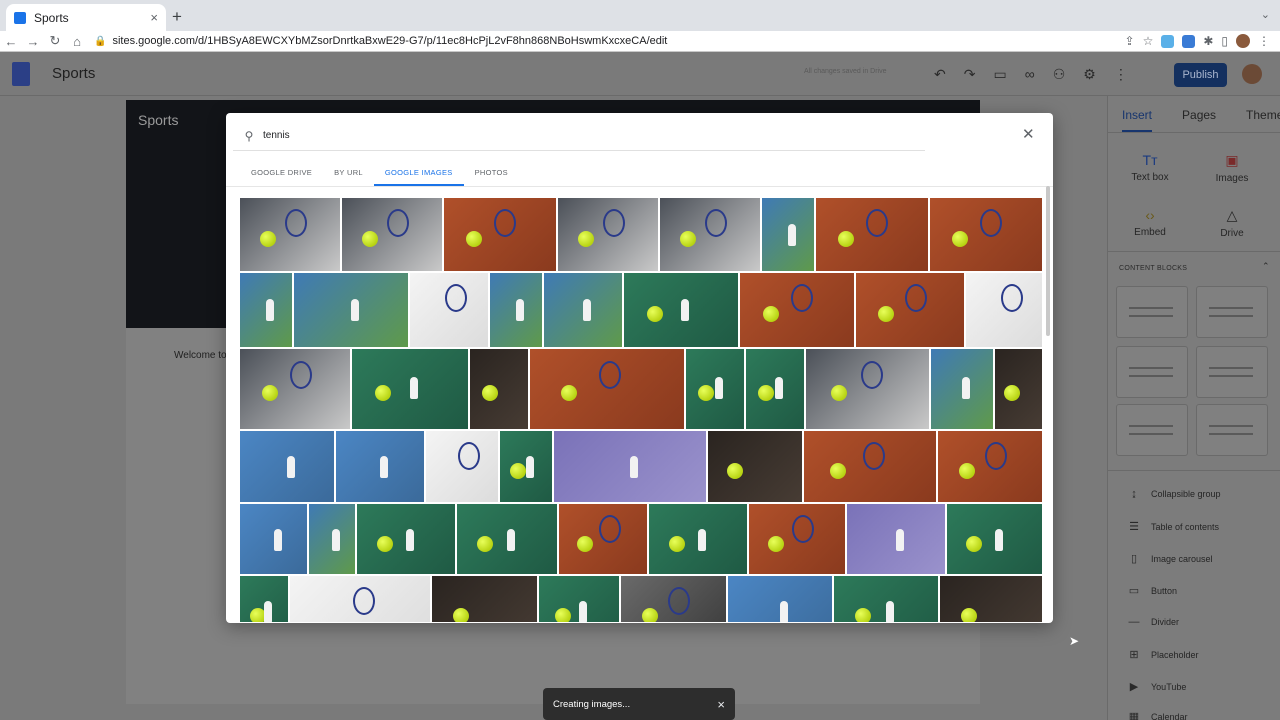 This screenshot has height=720, width=1280. I want to click on tab-by-url: BY URL, so click(348, 173).